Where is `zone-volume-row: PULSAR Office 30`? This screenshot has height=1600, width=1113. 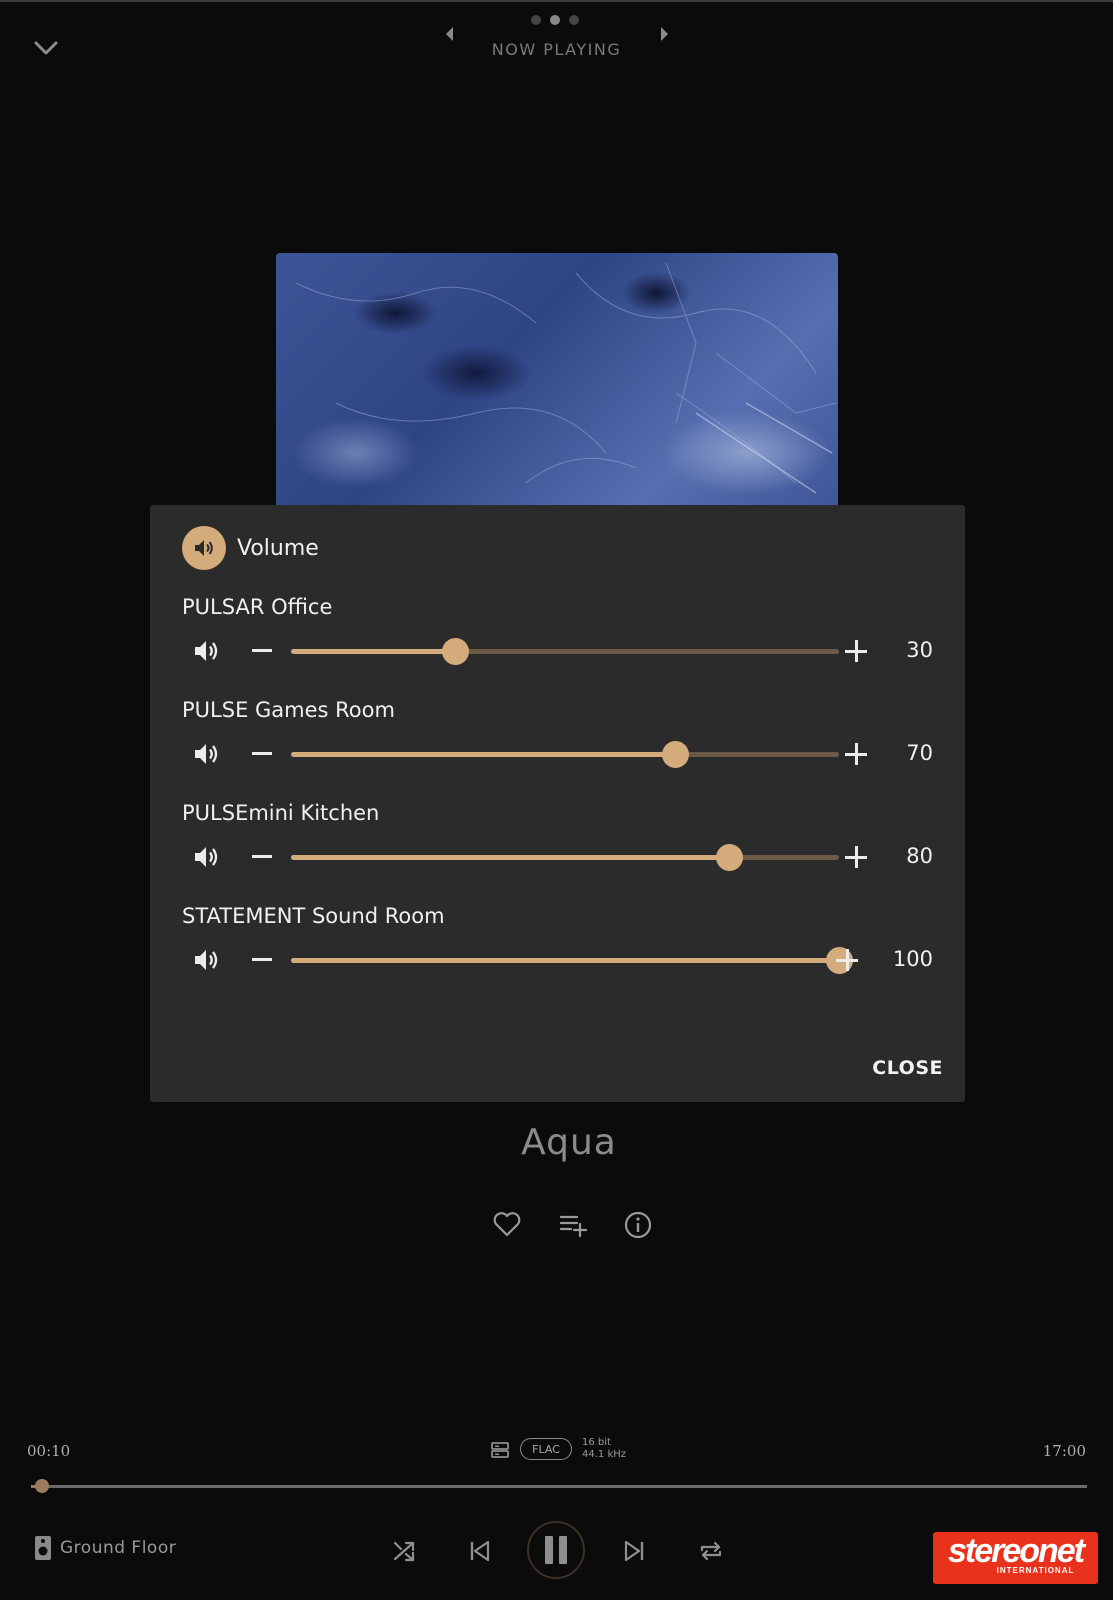
zone-volume-row: PULSAR Office 30 is located at coordinates (557, 645).